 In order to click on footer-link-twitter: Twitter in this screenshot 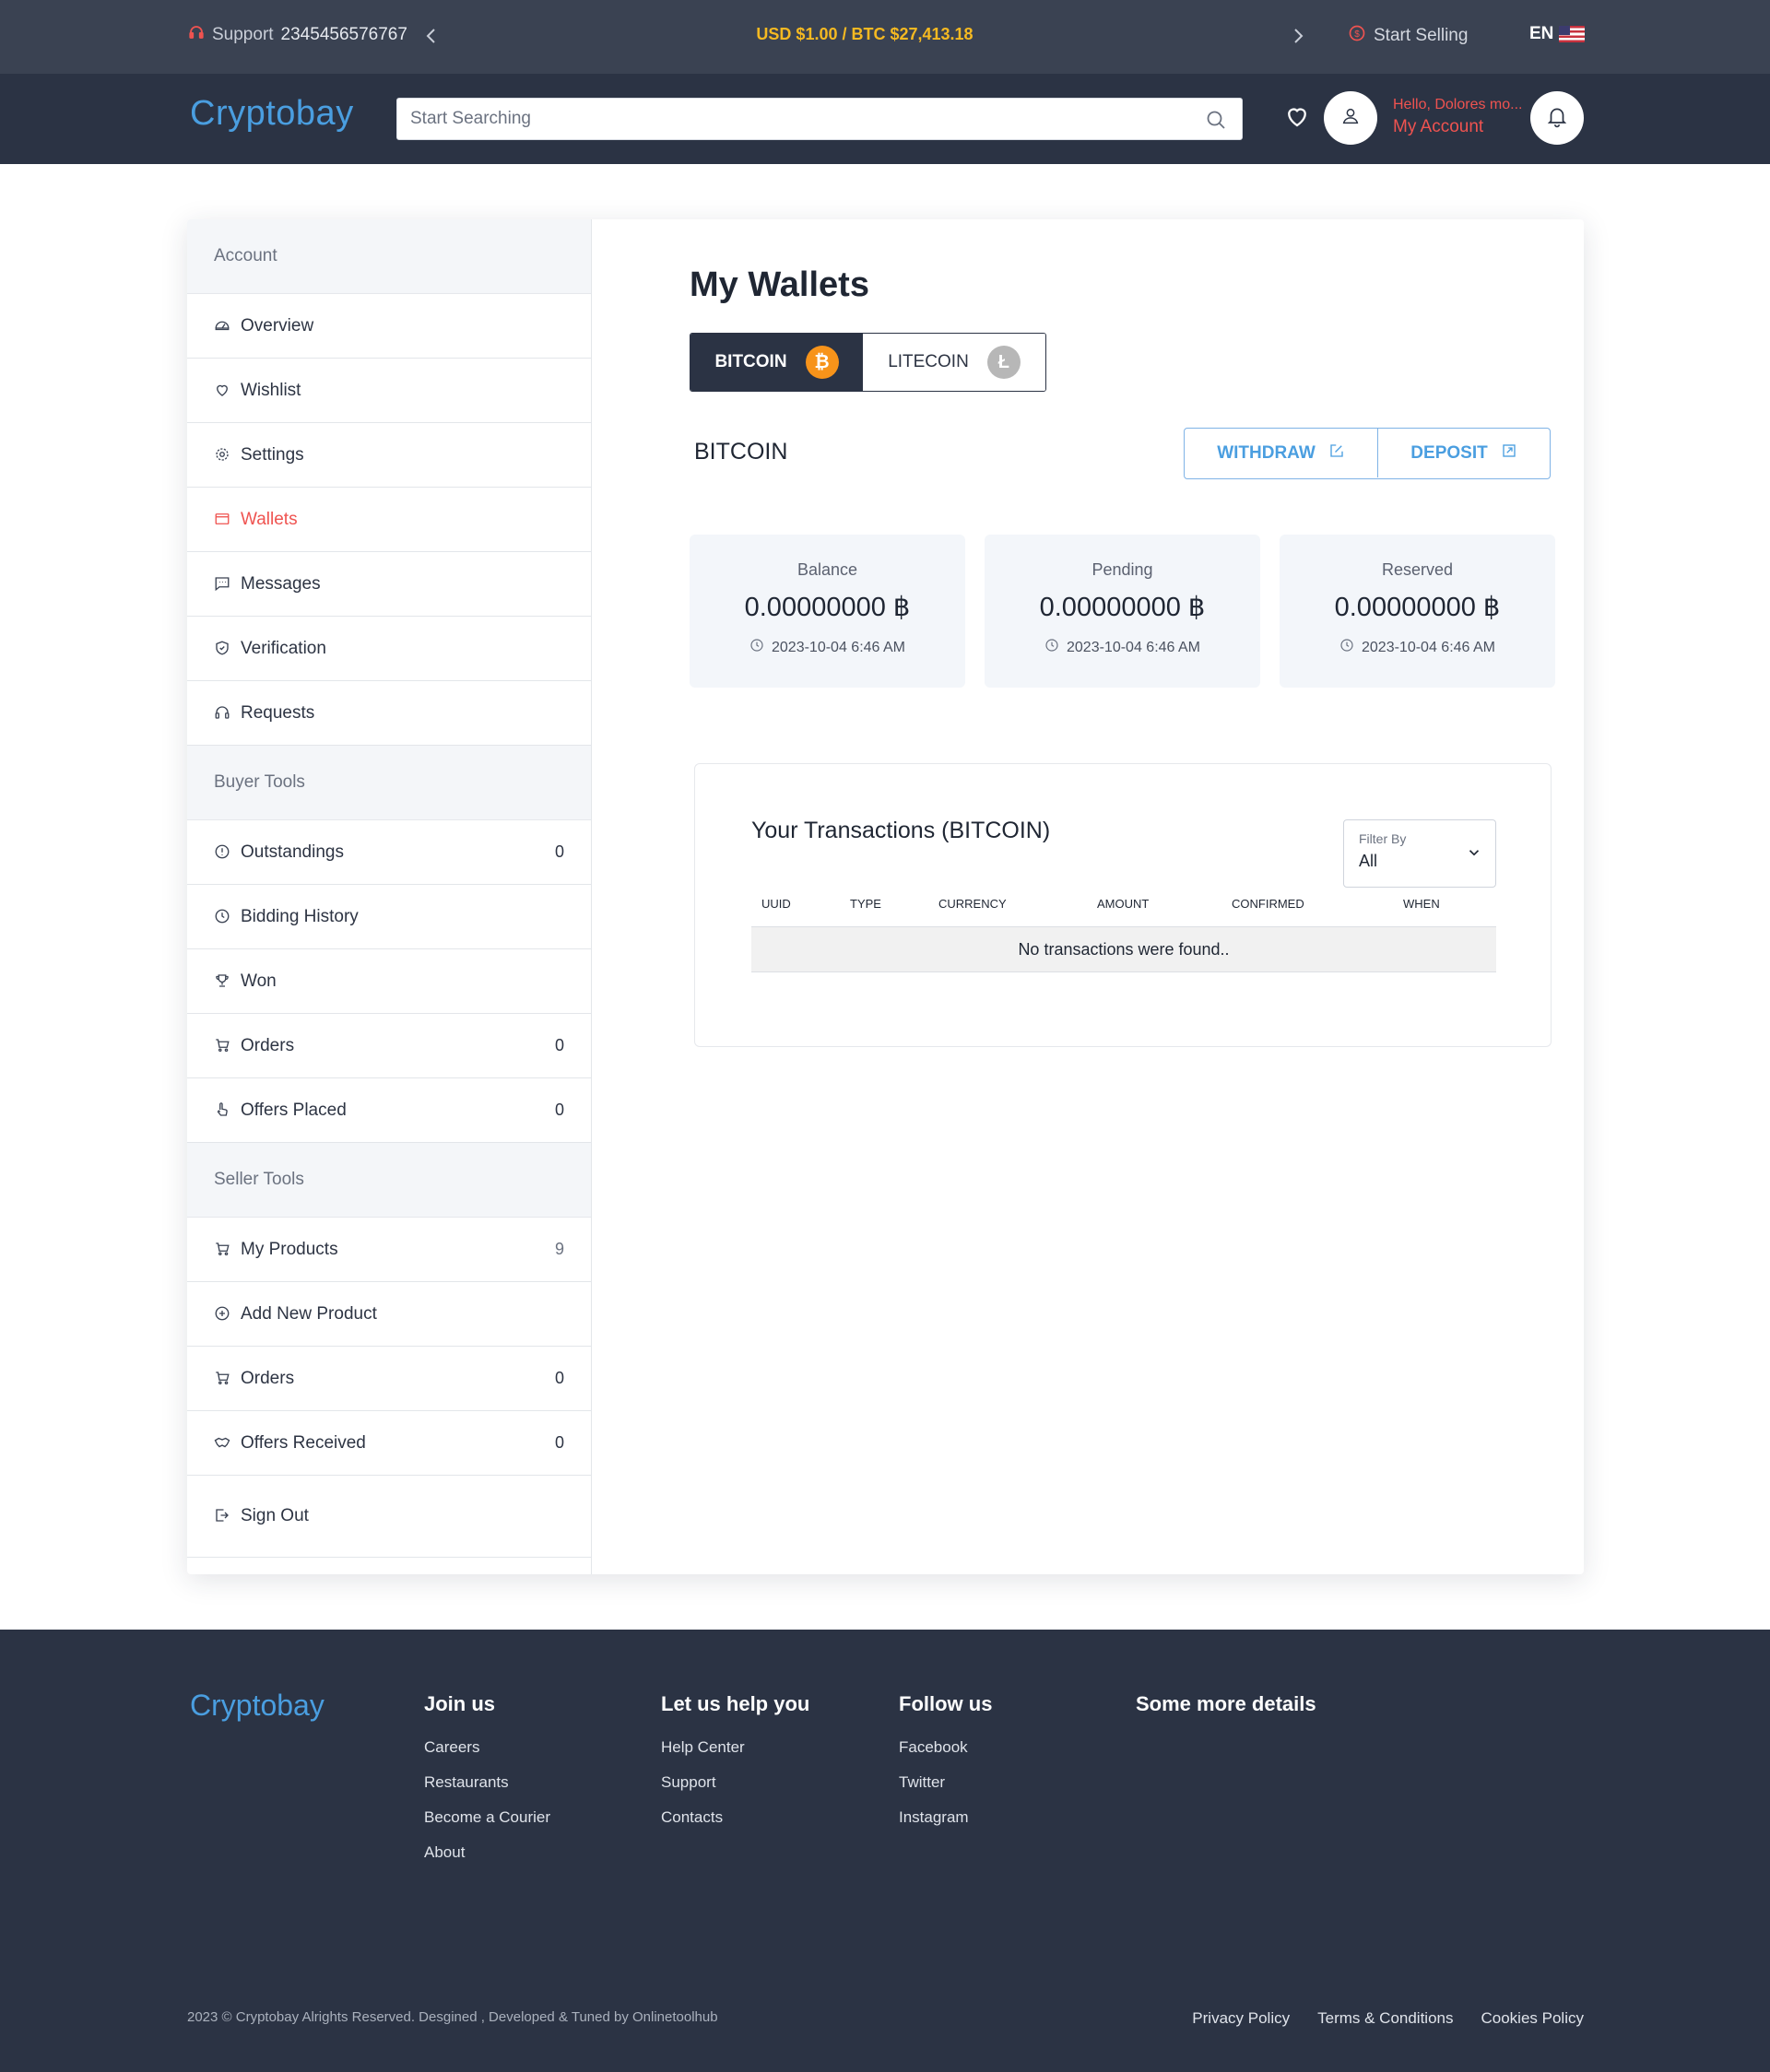, I will do `click(946, 1783)`.